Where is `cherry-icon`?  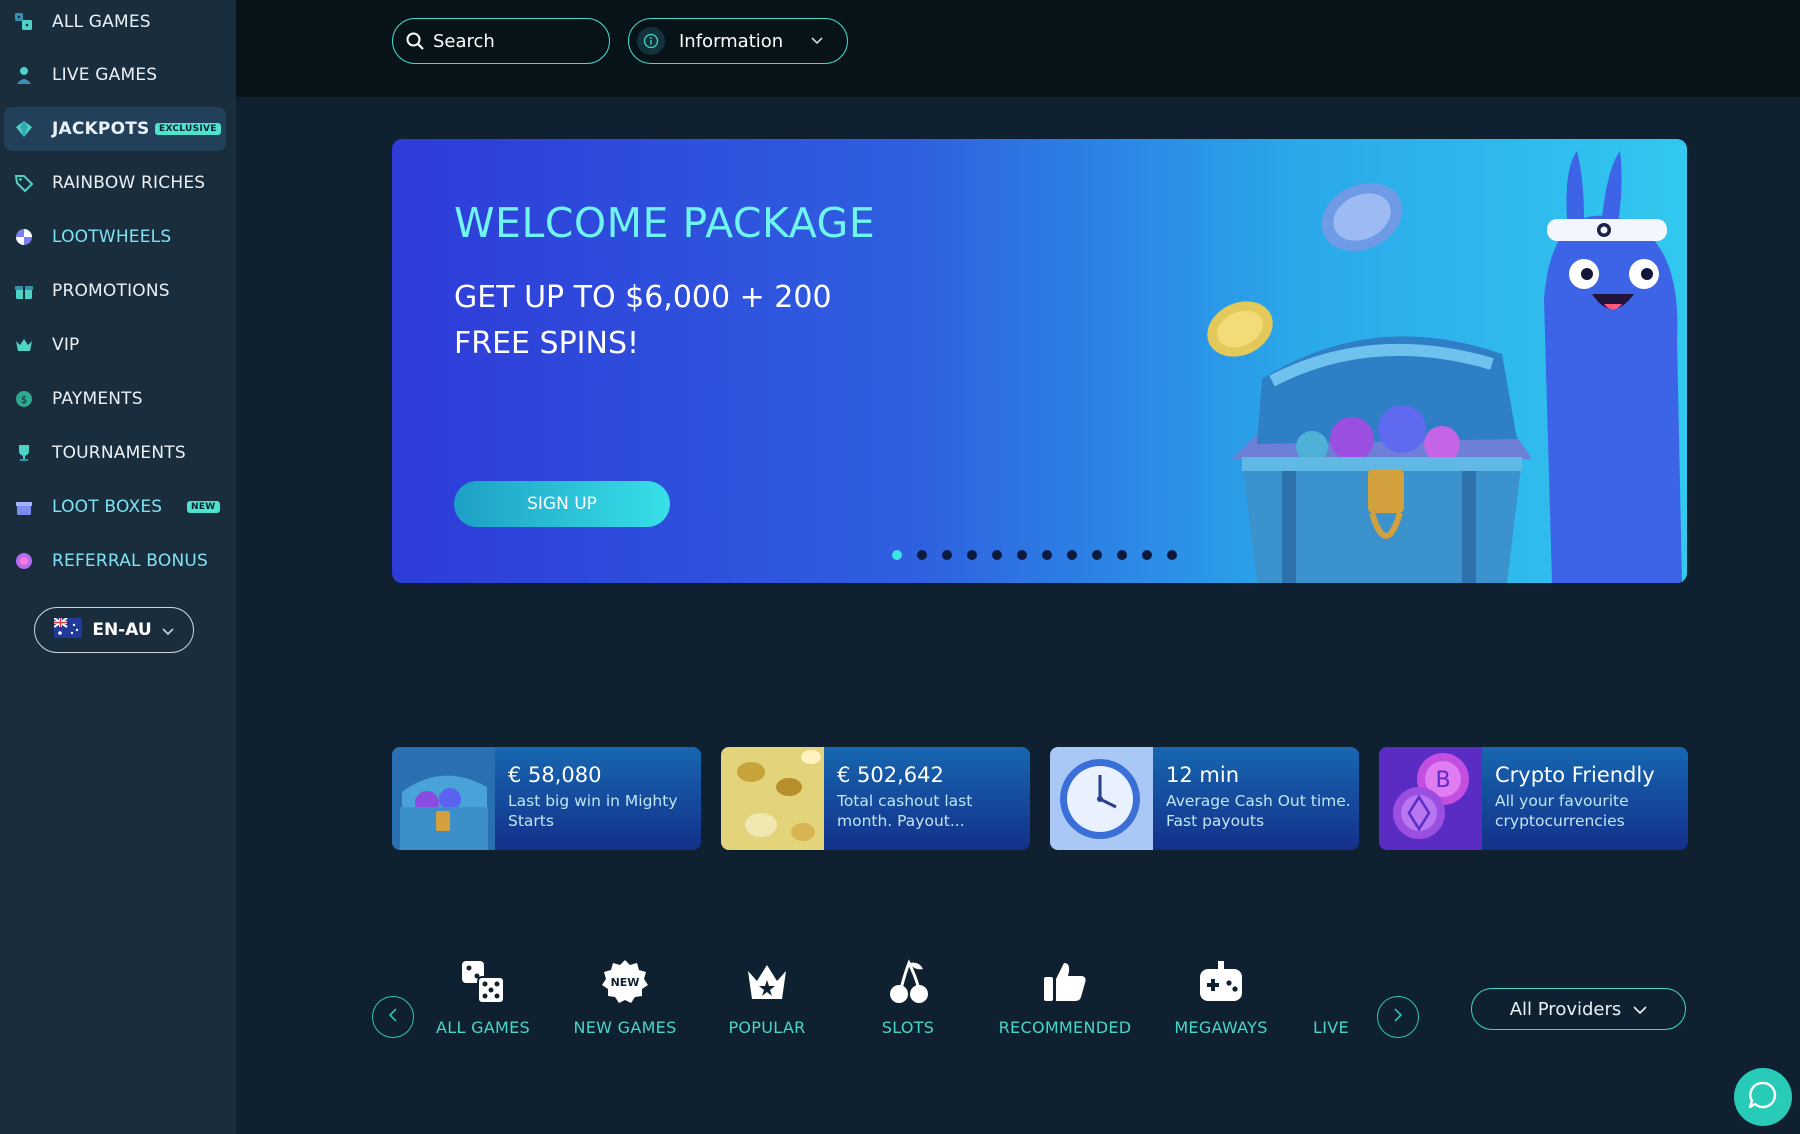 cherry-icon is located at coordinates (908, 982).